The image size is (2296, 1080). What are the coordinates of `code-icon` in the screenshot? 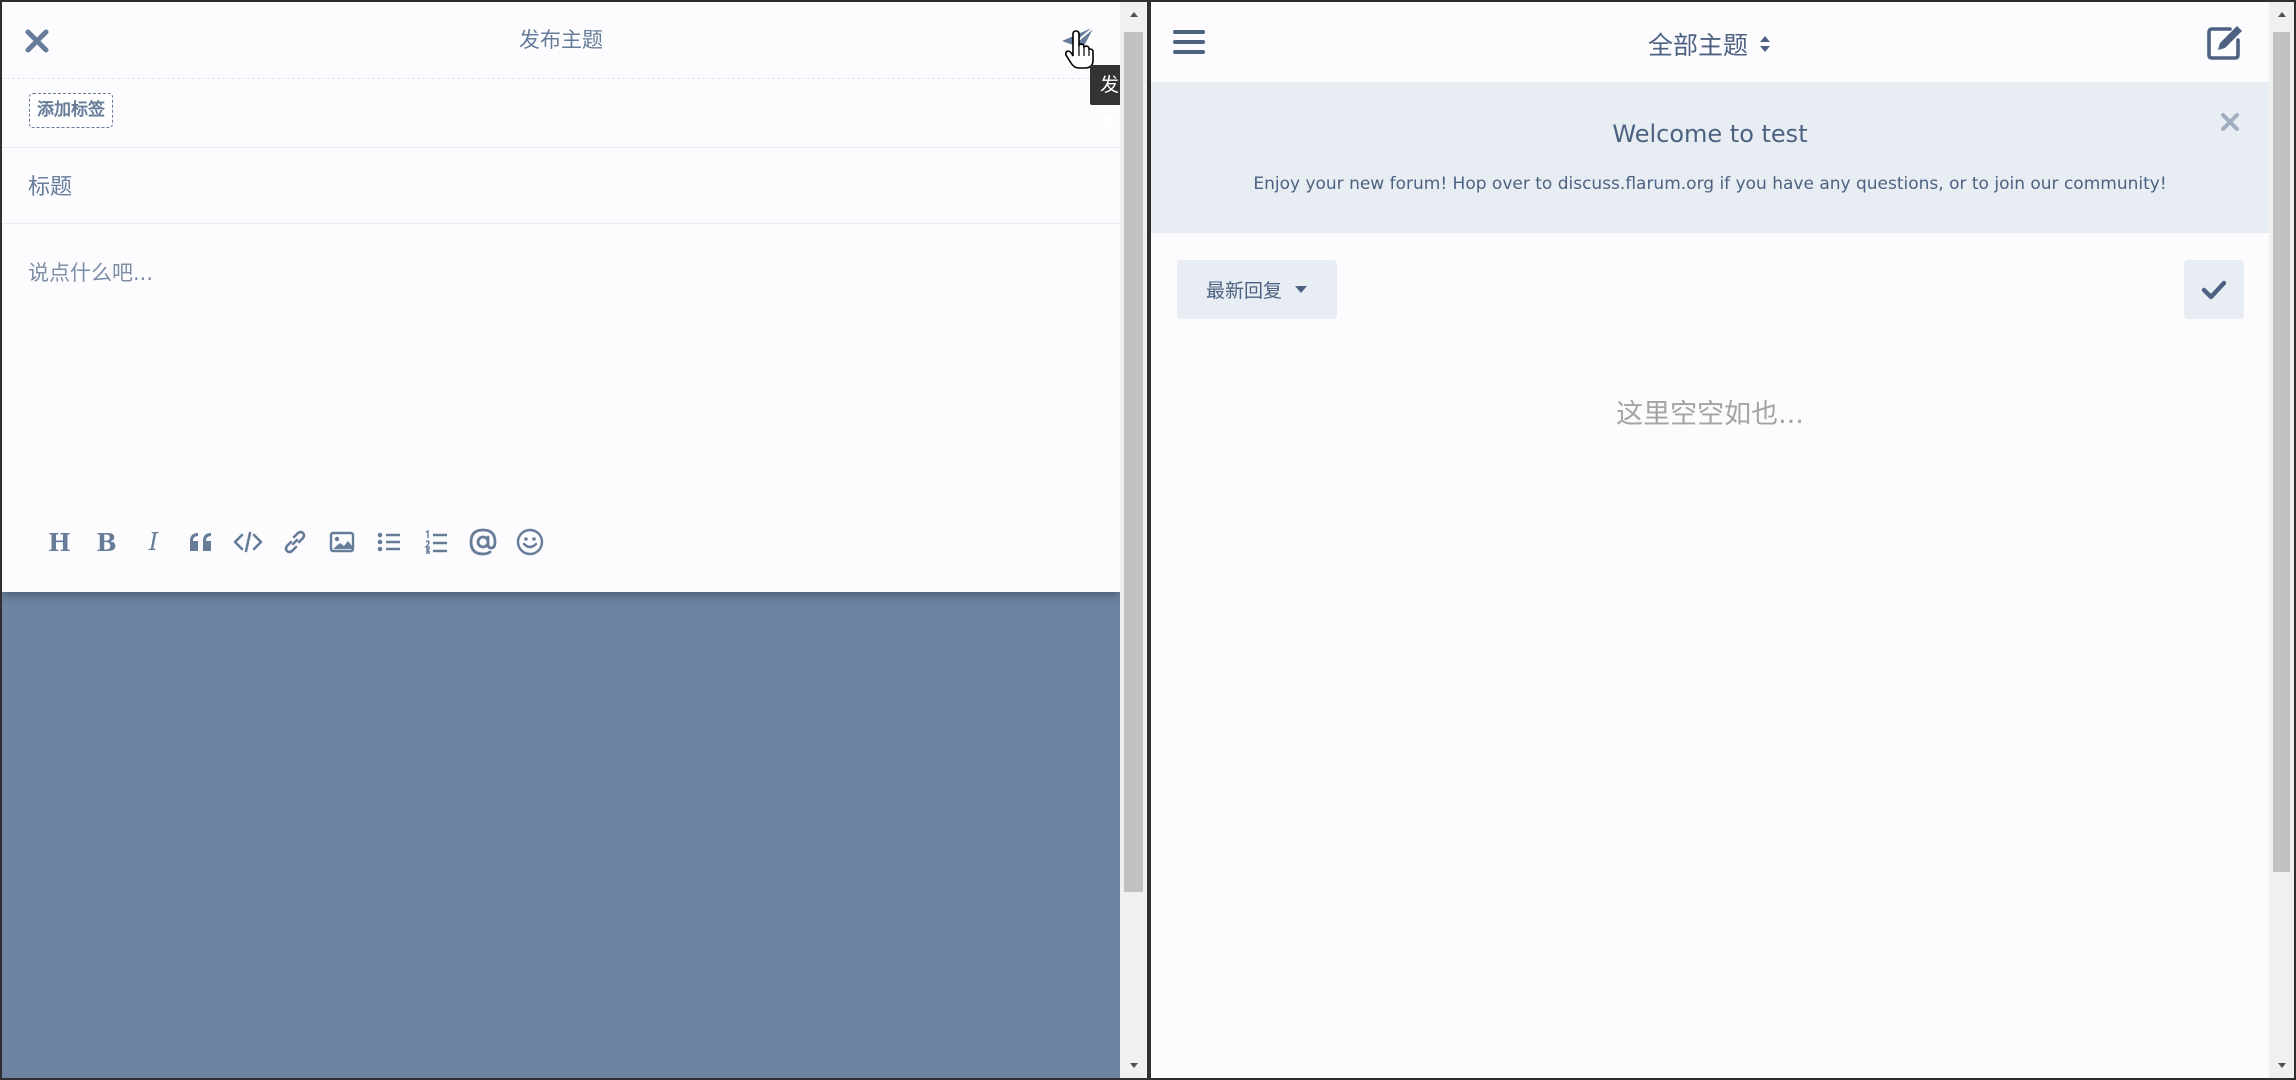 It's located at (247, 542).